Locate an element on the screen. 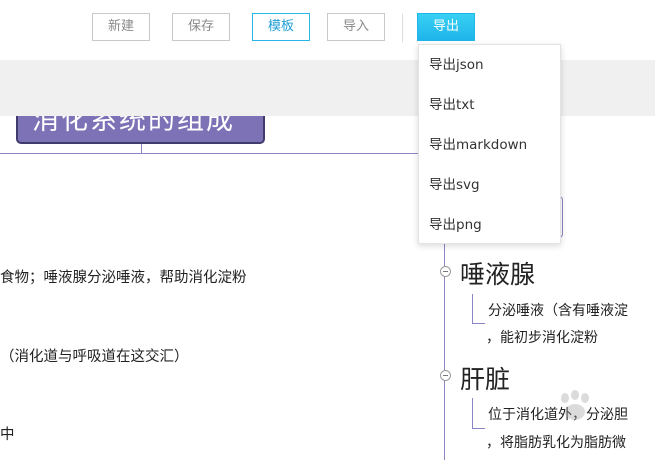 This screenshot has height=460, width=655. left-branch-text: 中 is located at coordinates (7, 435).